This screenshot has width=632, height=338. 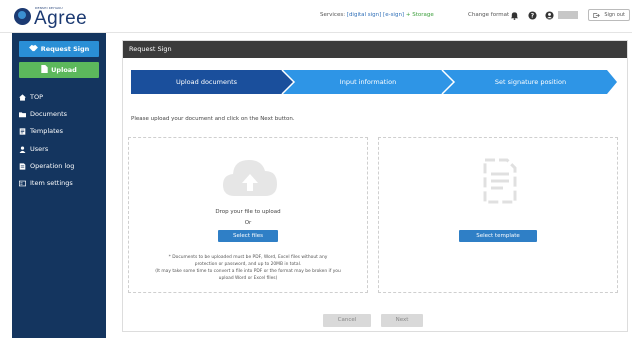 What do you see at coordinates (530, 82) in the screenshot?
I see `step-3-label: Set signature position` at bounding box center [530, 82].